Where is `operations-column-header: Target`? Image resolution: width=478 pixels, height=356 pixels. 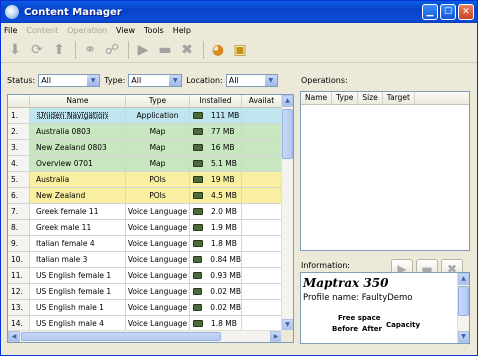
operations-column-header: Target is located at coordinates (399, 98).